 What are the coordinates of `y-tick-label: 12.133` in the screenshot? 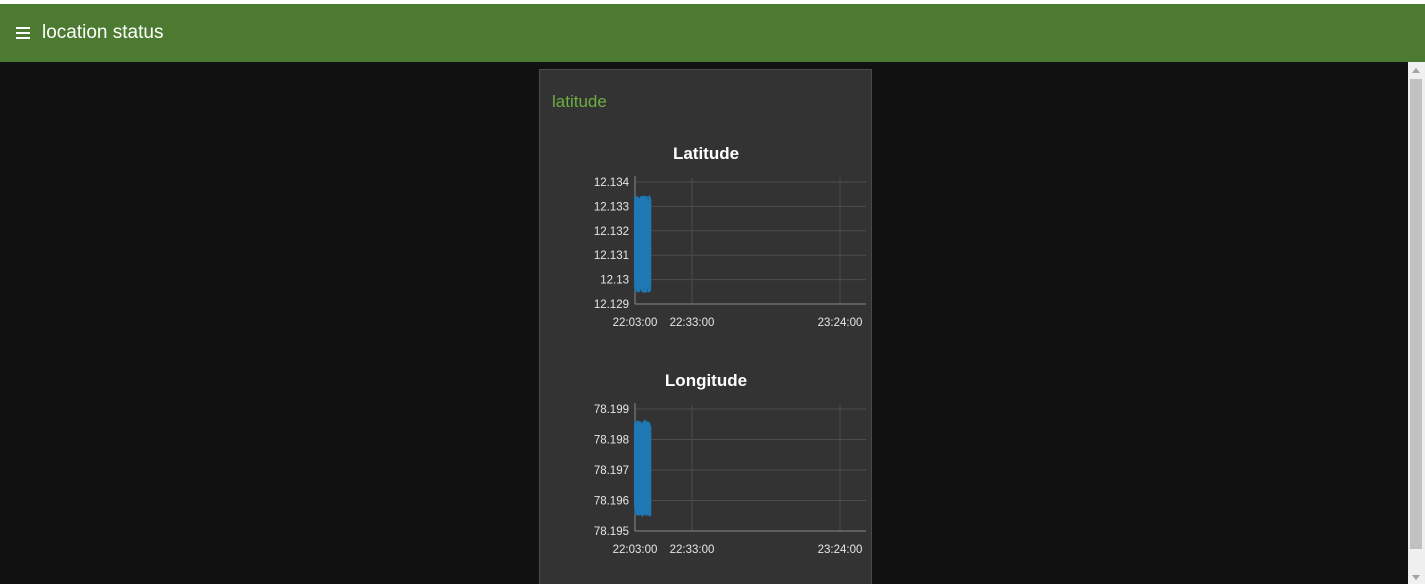 It's located at (611, 207).